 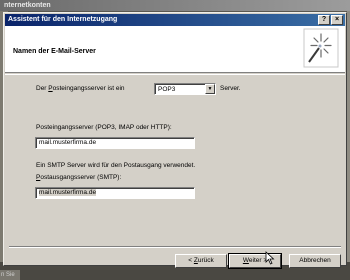 I want to click on background-status-text: n Sie, so click(x=10, y=275).